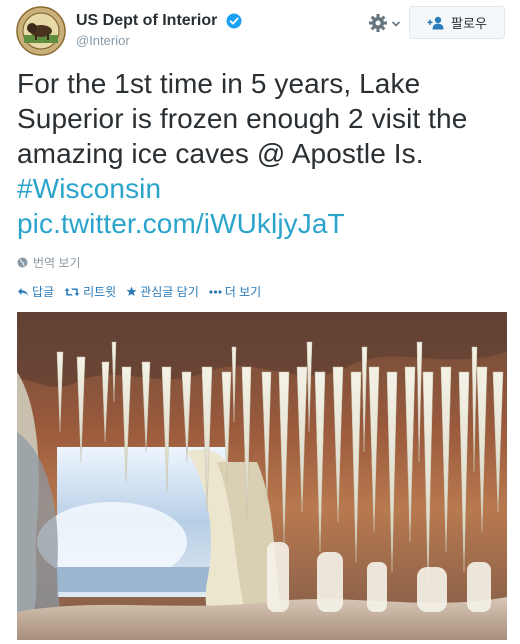 This screenshot has height=644, width=520. I want to click on retweet-label: 리트윗, so click(100, 292).